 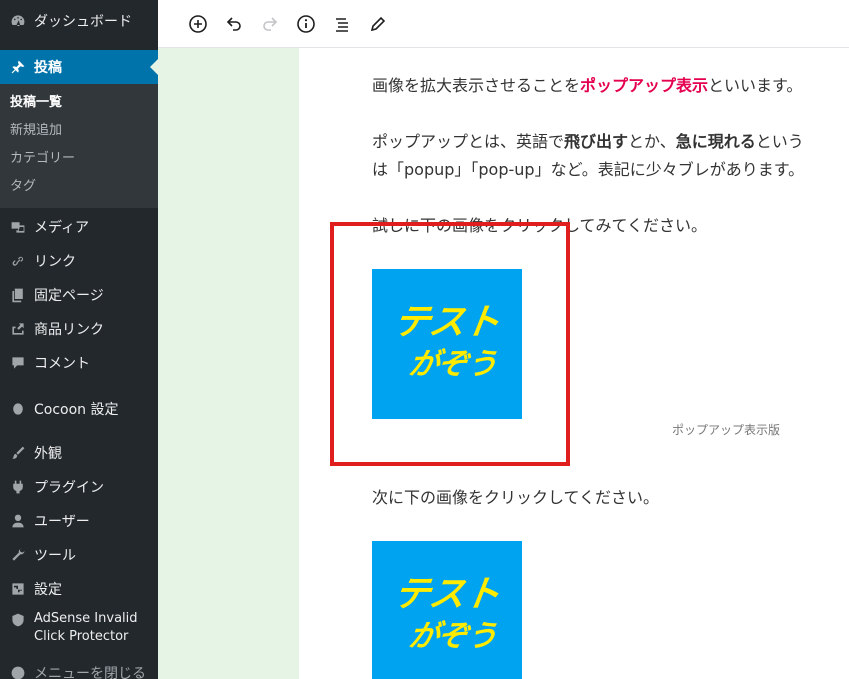 I want to click on sidebar-item-label: 固定ページ, so click(x=69, y=296).